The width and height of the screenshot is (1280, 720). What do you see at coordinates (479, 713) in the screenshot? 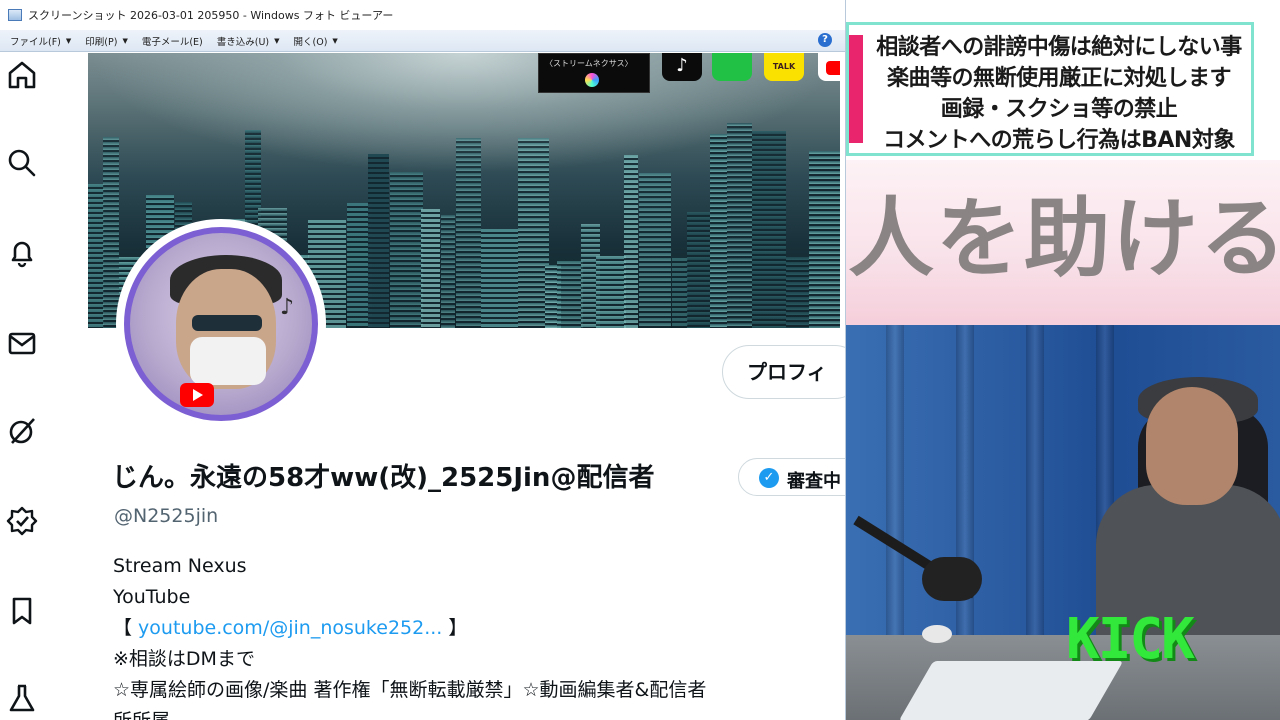
I see `bio-line: 所所属` at bounding box center [479, 713].